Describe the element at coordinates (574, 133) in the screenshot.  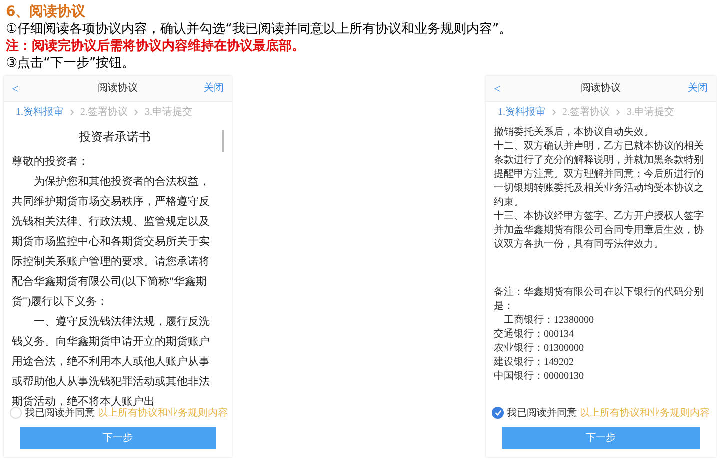
I see `body-text: 撤销委托关系后，本协议自动失效。` at that location.